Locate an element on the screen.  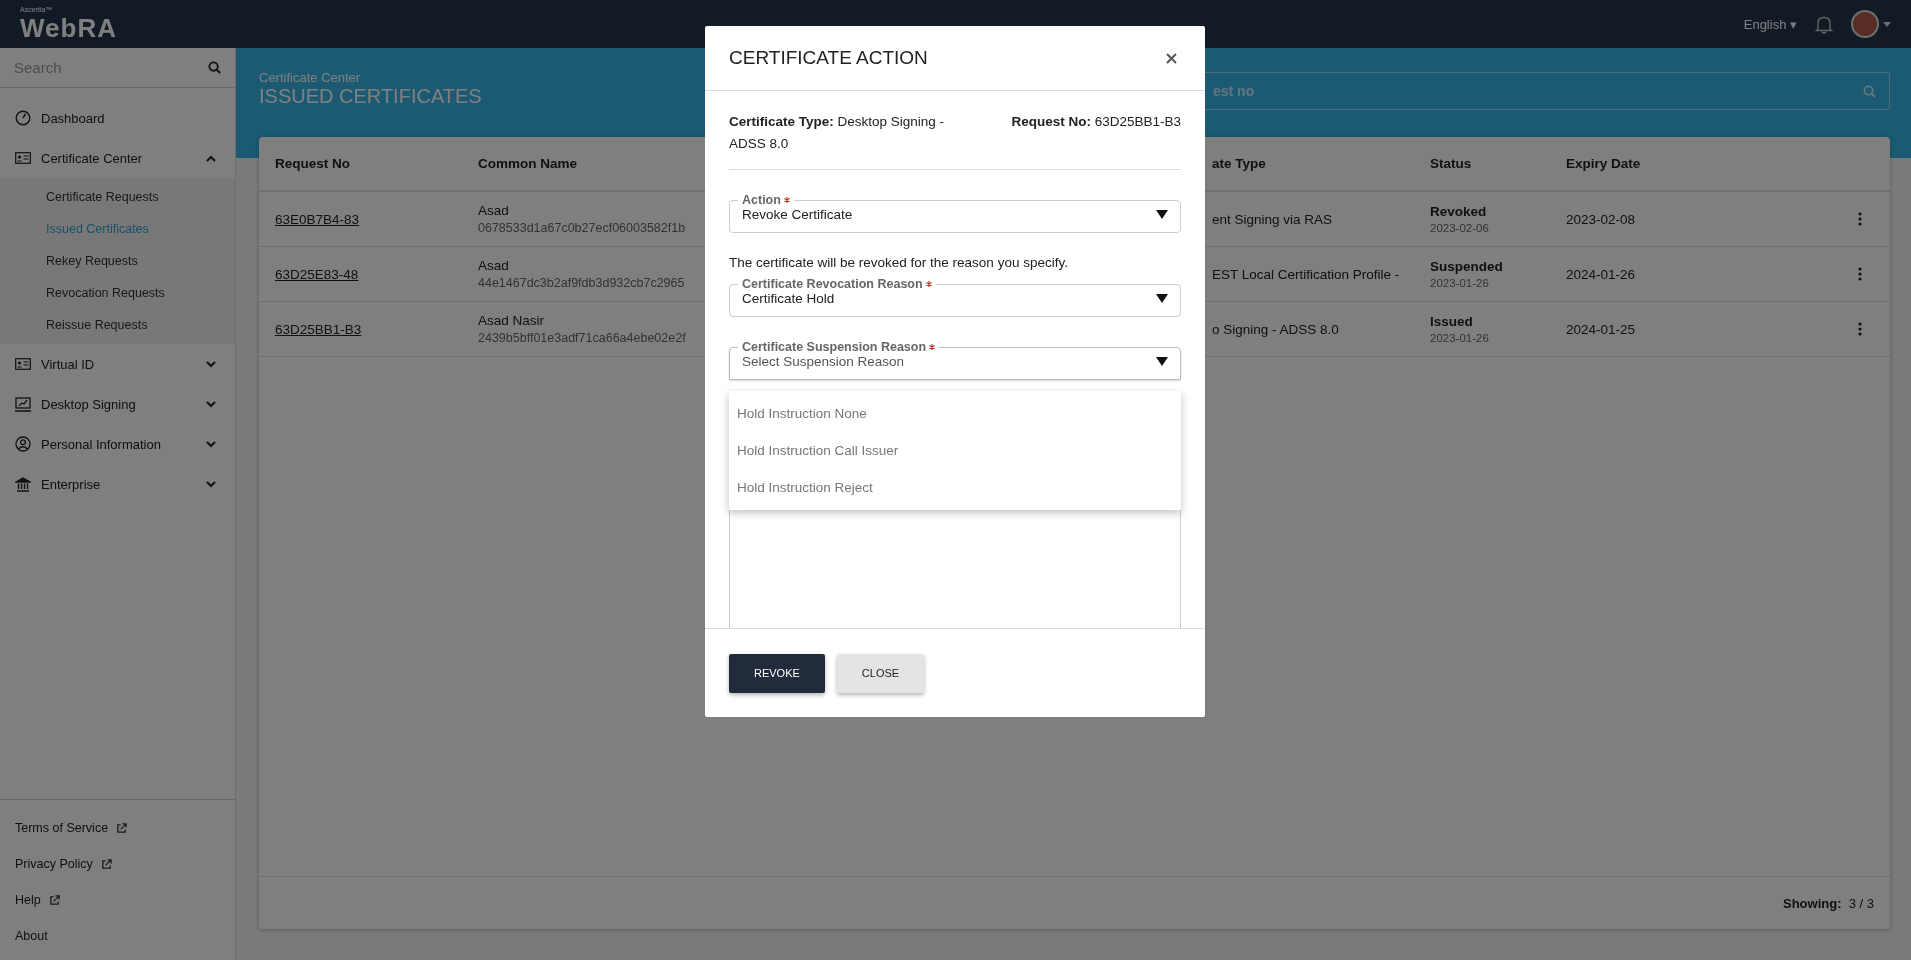
dropdown-option: Hold Instruction Call Issuer is located at coordinates (955, 450).